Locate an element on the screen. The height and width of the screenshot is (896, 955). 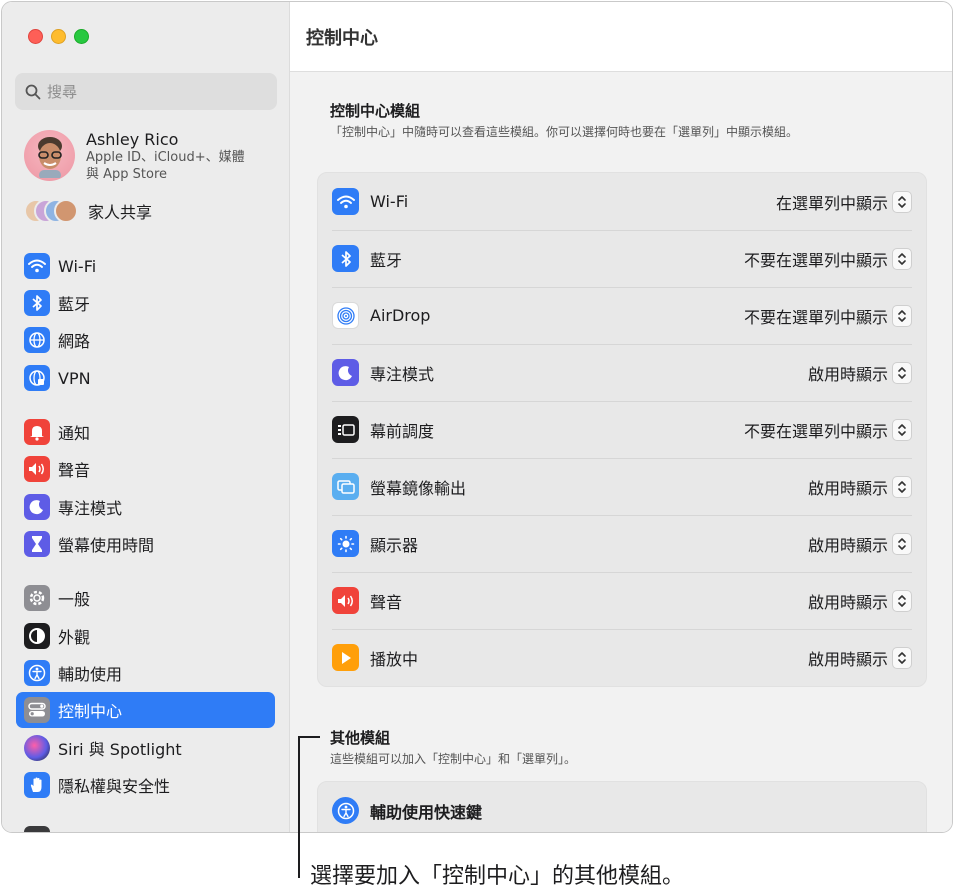
other-modules-list: 輔助使用快速鍵 is located at coordinates (622, 806).